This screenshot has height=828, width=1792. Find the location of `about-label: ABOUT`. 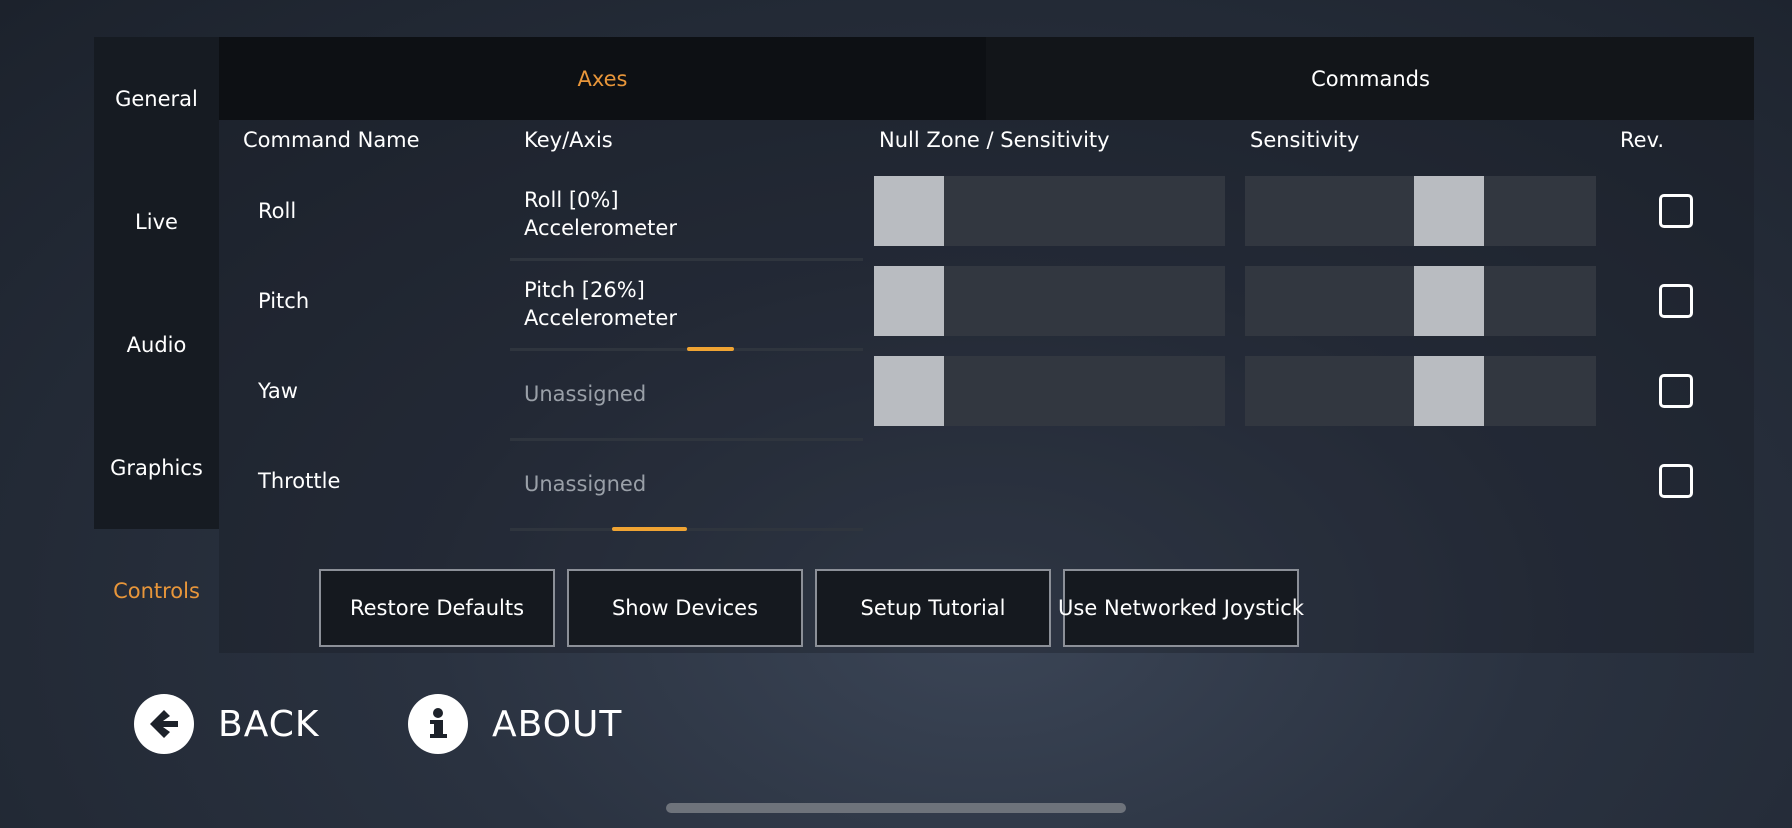

about-label: ABOUT is located at coordinates (557, 724).